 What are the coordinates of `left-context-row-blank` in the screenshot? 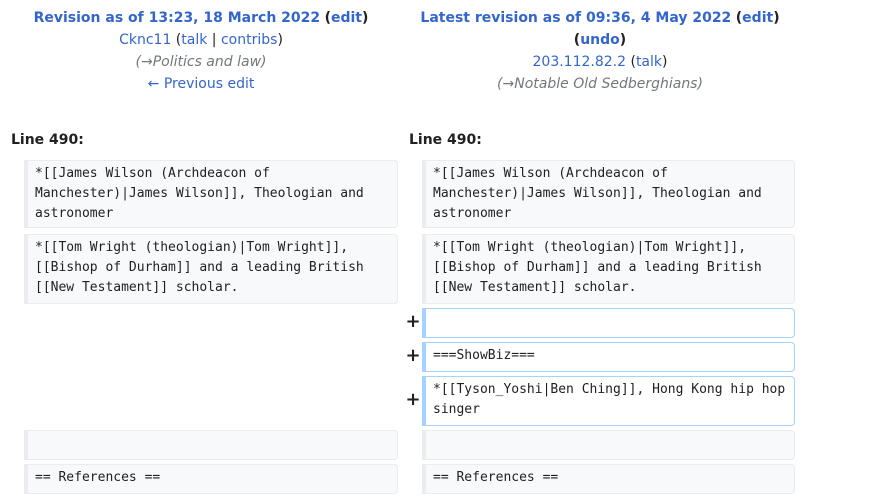 It's located at (211, 445).